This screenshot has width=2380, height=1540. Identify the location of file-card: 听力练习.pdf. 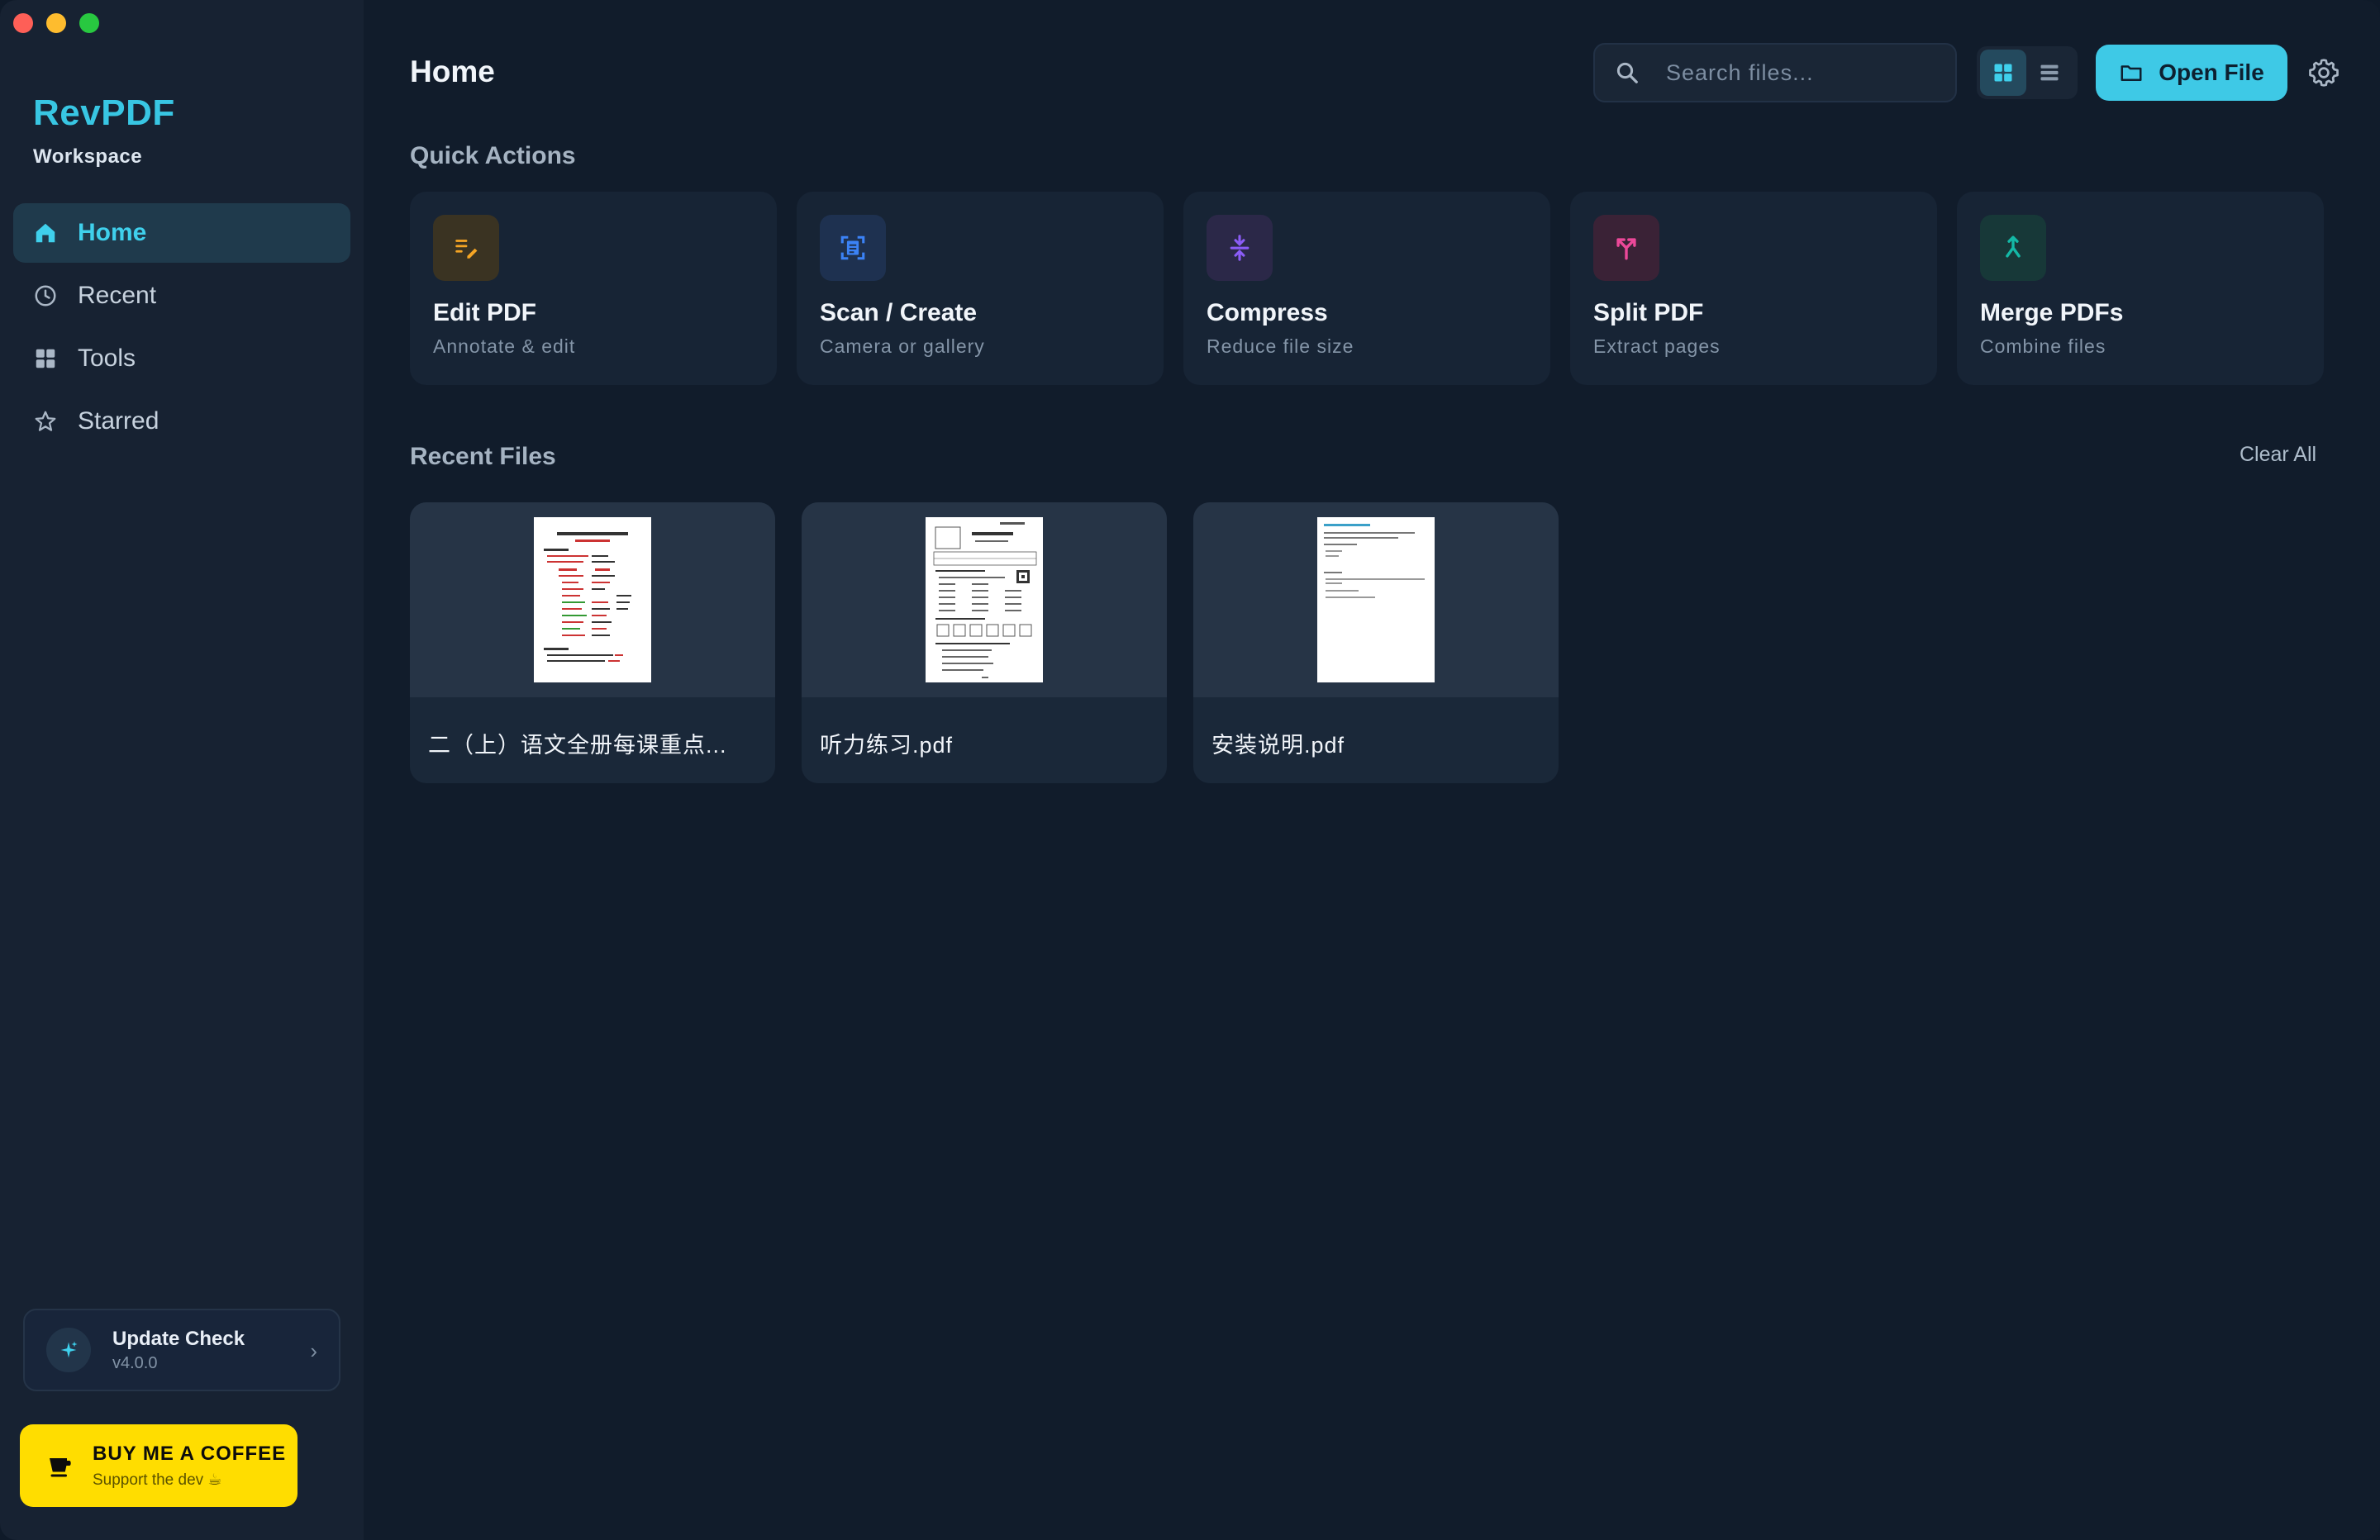
(984, 642).